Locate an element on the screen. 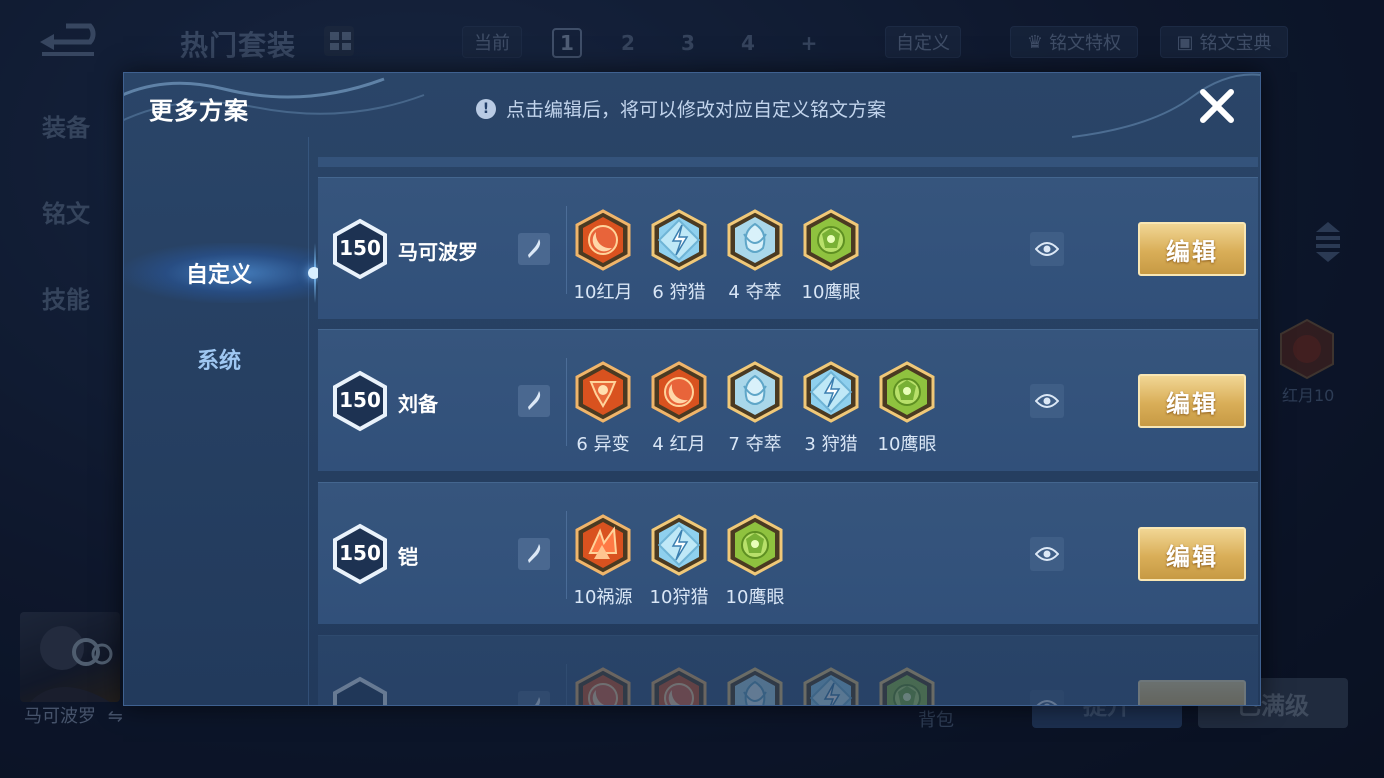 This screenshot has height=778, width=1384. rune-label: 4 红月 is located at coordinates (679, 444).